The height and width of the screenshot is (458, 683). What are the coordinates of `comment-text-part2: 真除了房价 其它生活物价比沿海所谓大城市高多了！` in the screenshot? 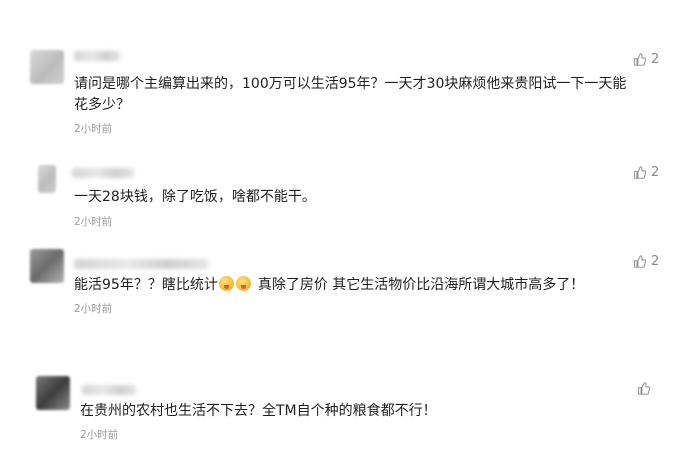 It's located at (421, 285).